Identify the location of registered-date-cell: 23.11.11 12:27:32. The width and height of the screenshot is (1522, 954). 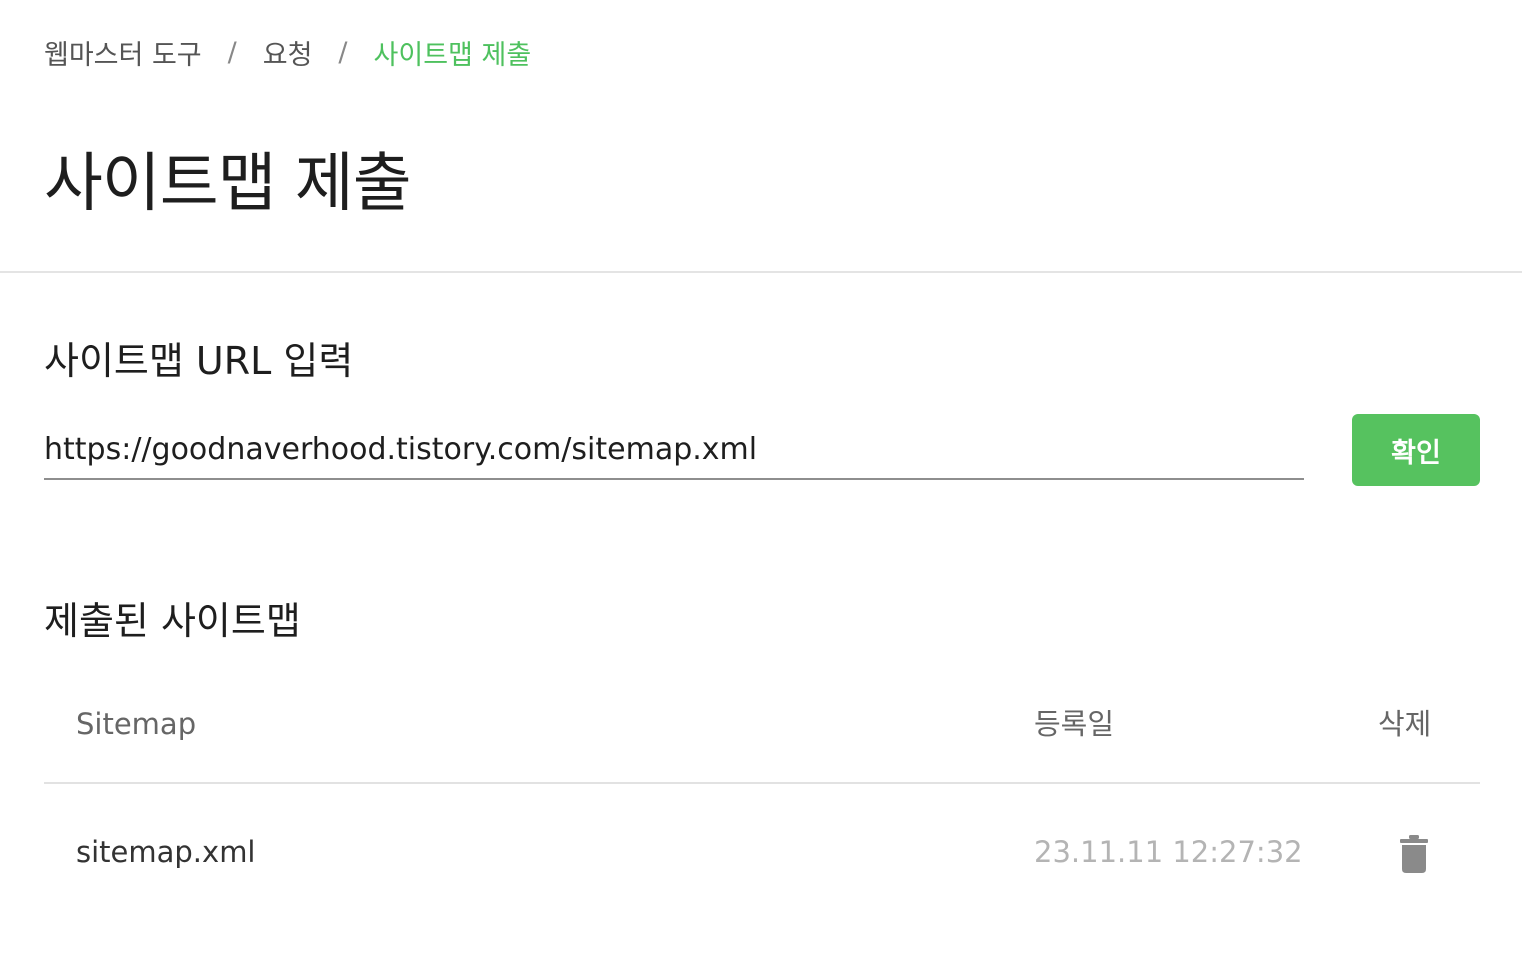
(1168, 852).